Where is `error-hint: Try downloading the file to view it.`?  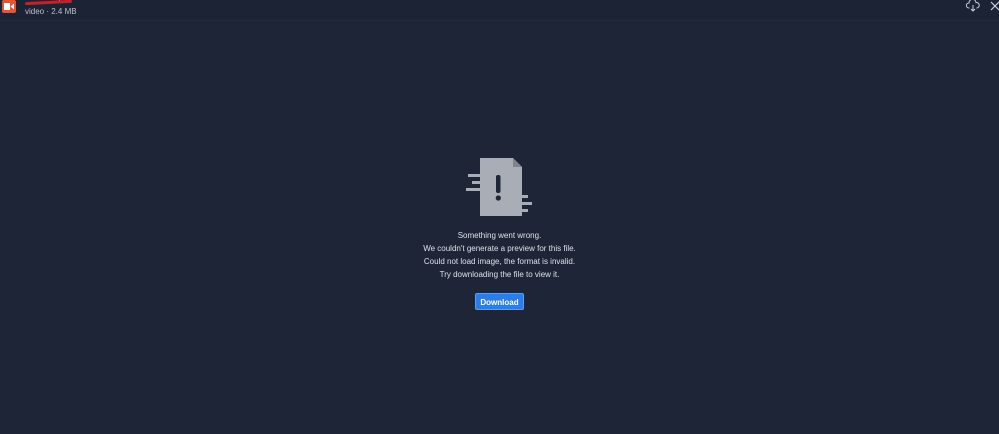
error-hint: Try downloading the file to view it. is located at coordinates (499, 274).